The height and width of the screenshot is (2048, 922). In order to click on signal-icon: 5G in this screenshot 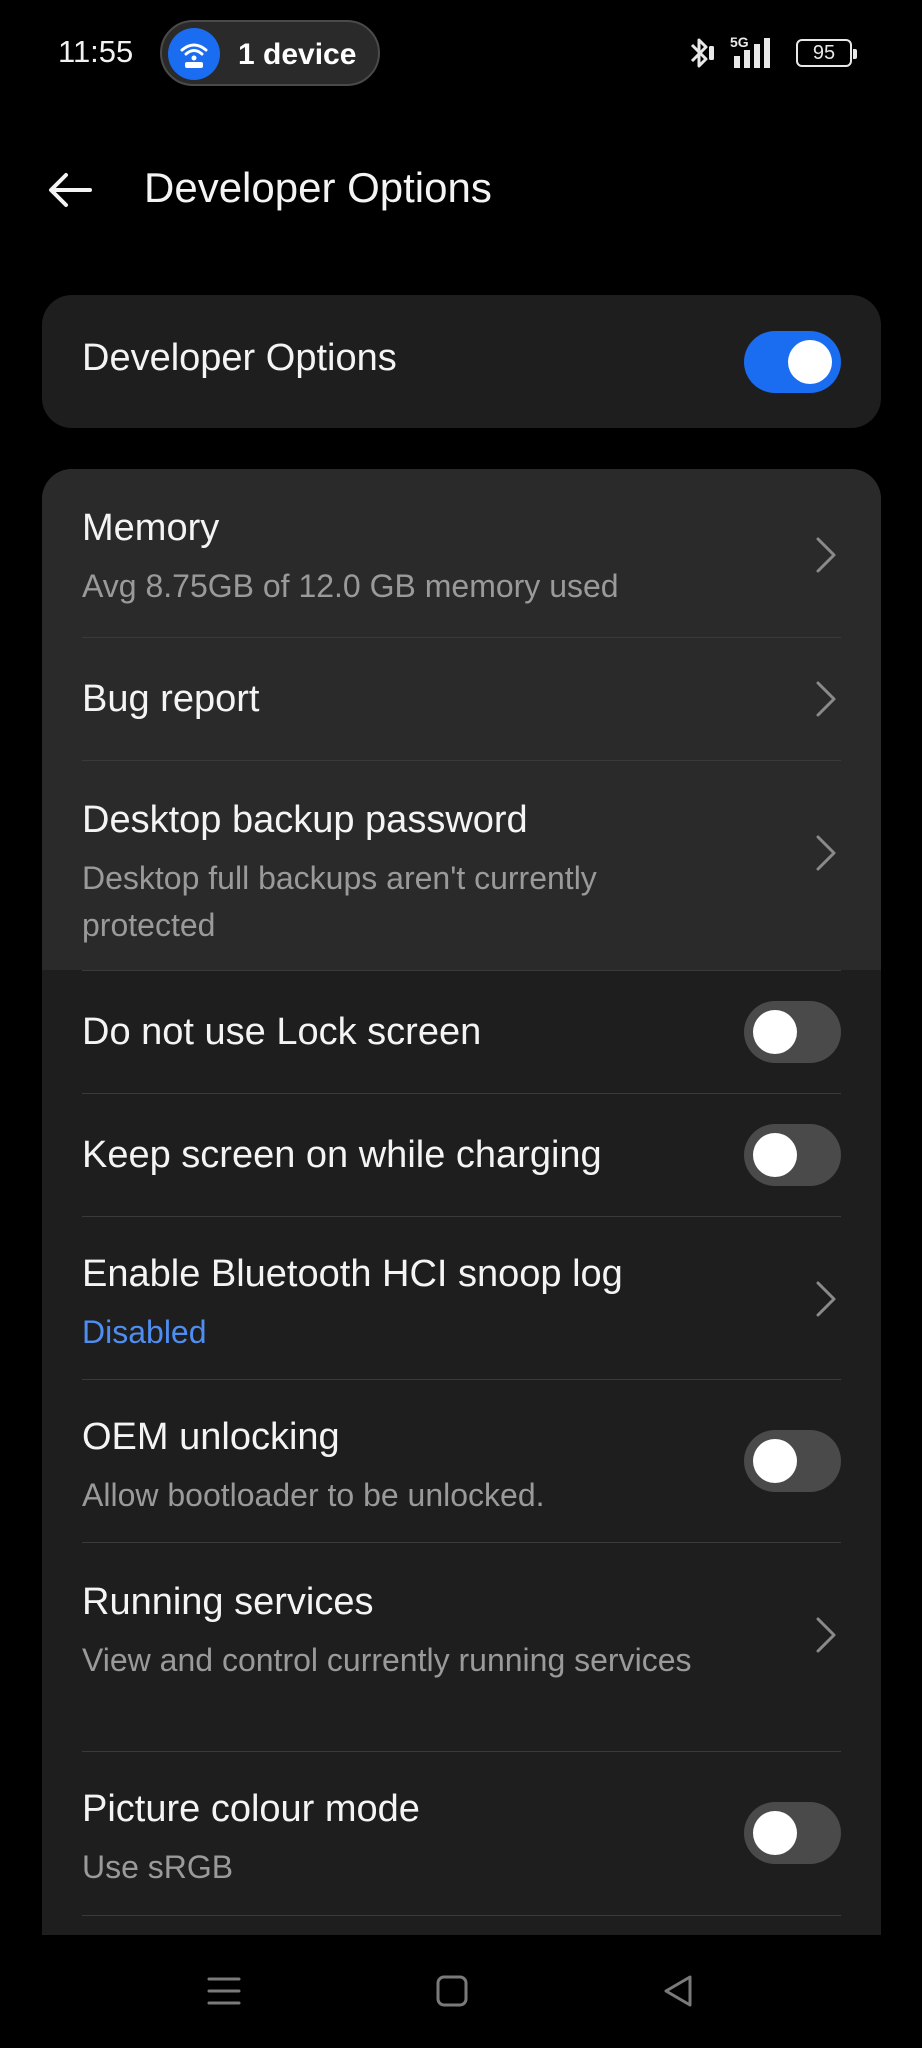, I will do `click(756, 52)`.